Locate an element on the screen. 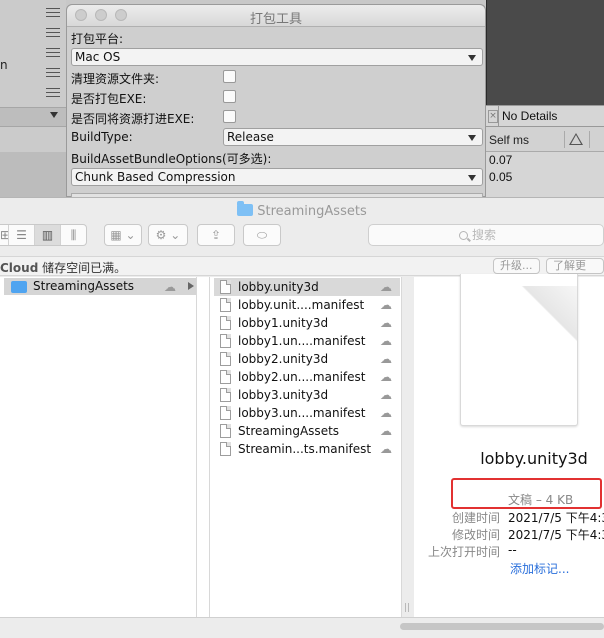 This screenshot has height=638, width=604. platform-select: Mac OS is located at coordinates (277, 57).